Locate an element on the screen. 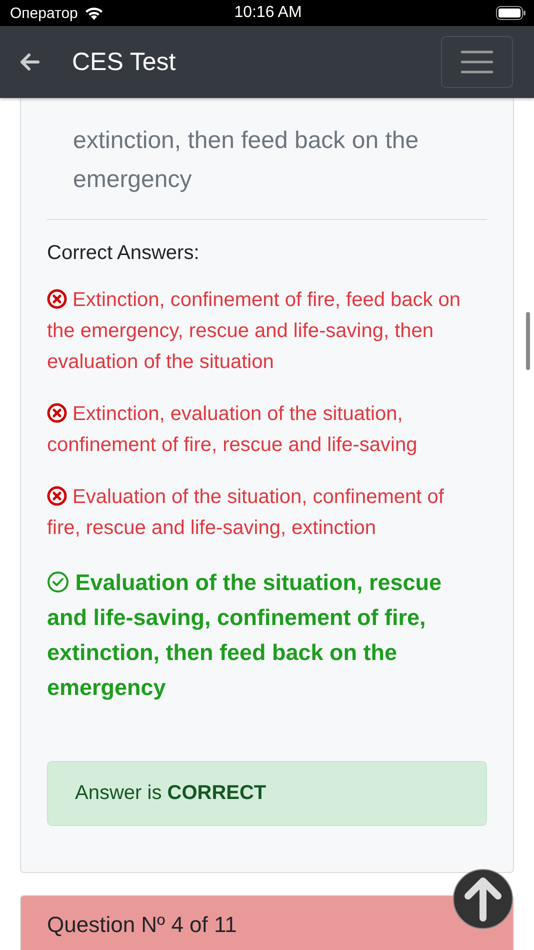  carrier-name: Оператор is located at coordinates (44, 13).